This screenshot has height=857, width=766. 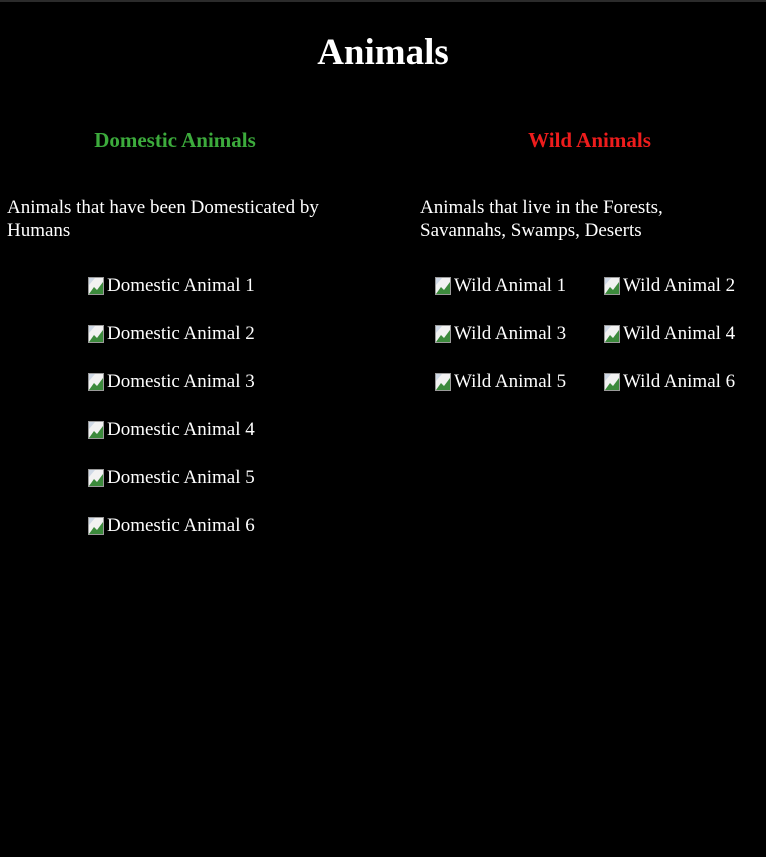 What do you see at coordinates (383, 52) in the screenshot?
I see `page-title: Animals` at bounding box center [383, 52].